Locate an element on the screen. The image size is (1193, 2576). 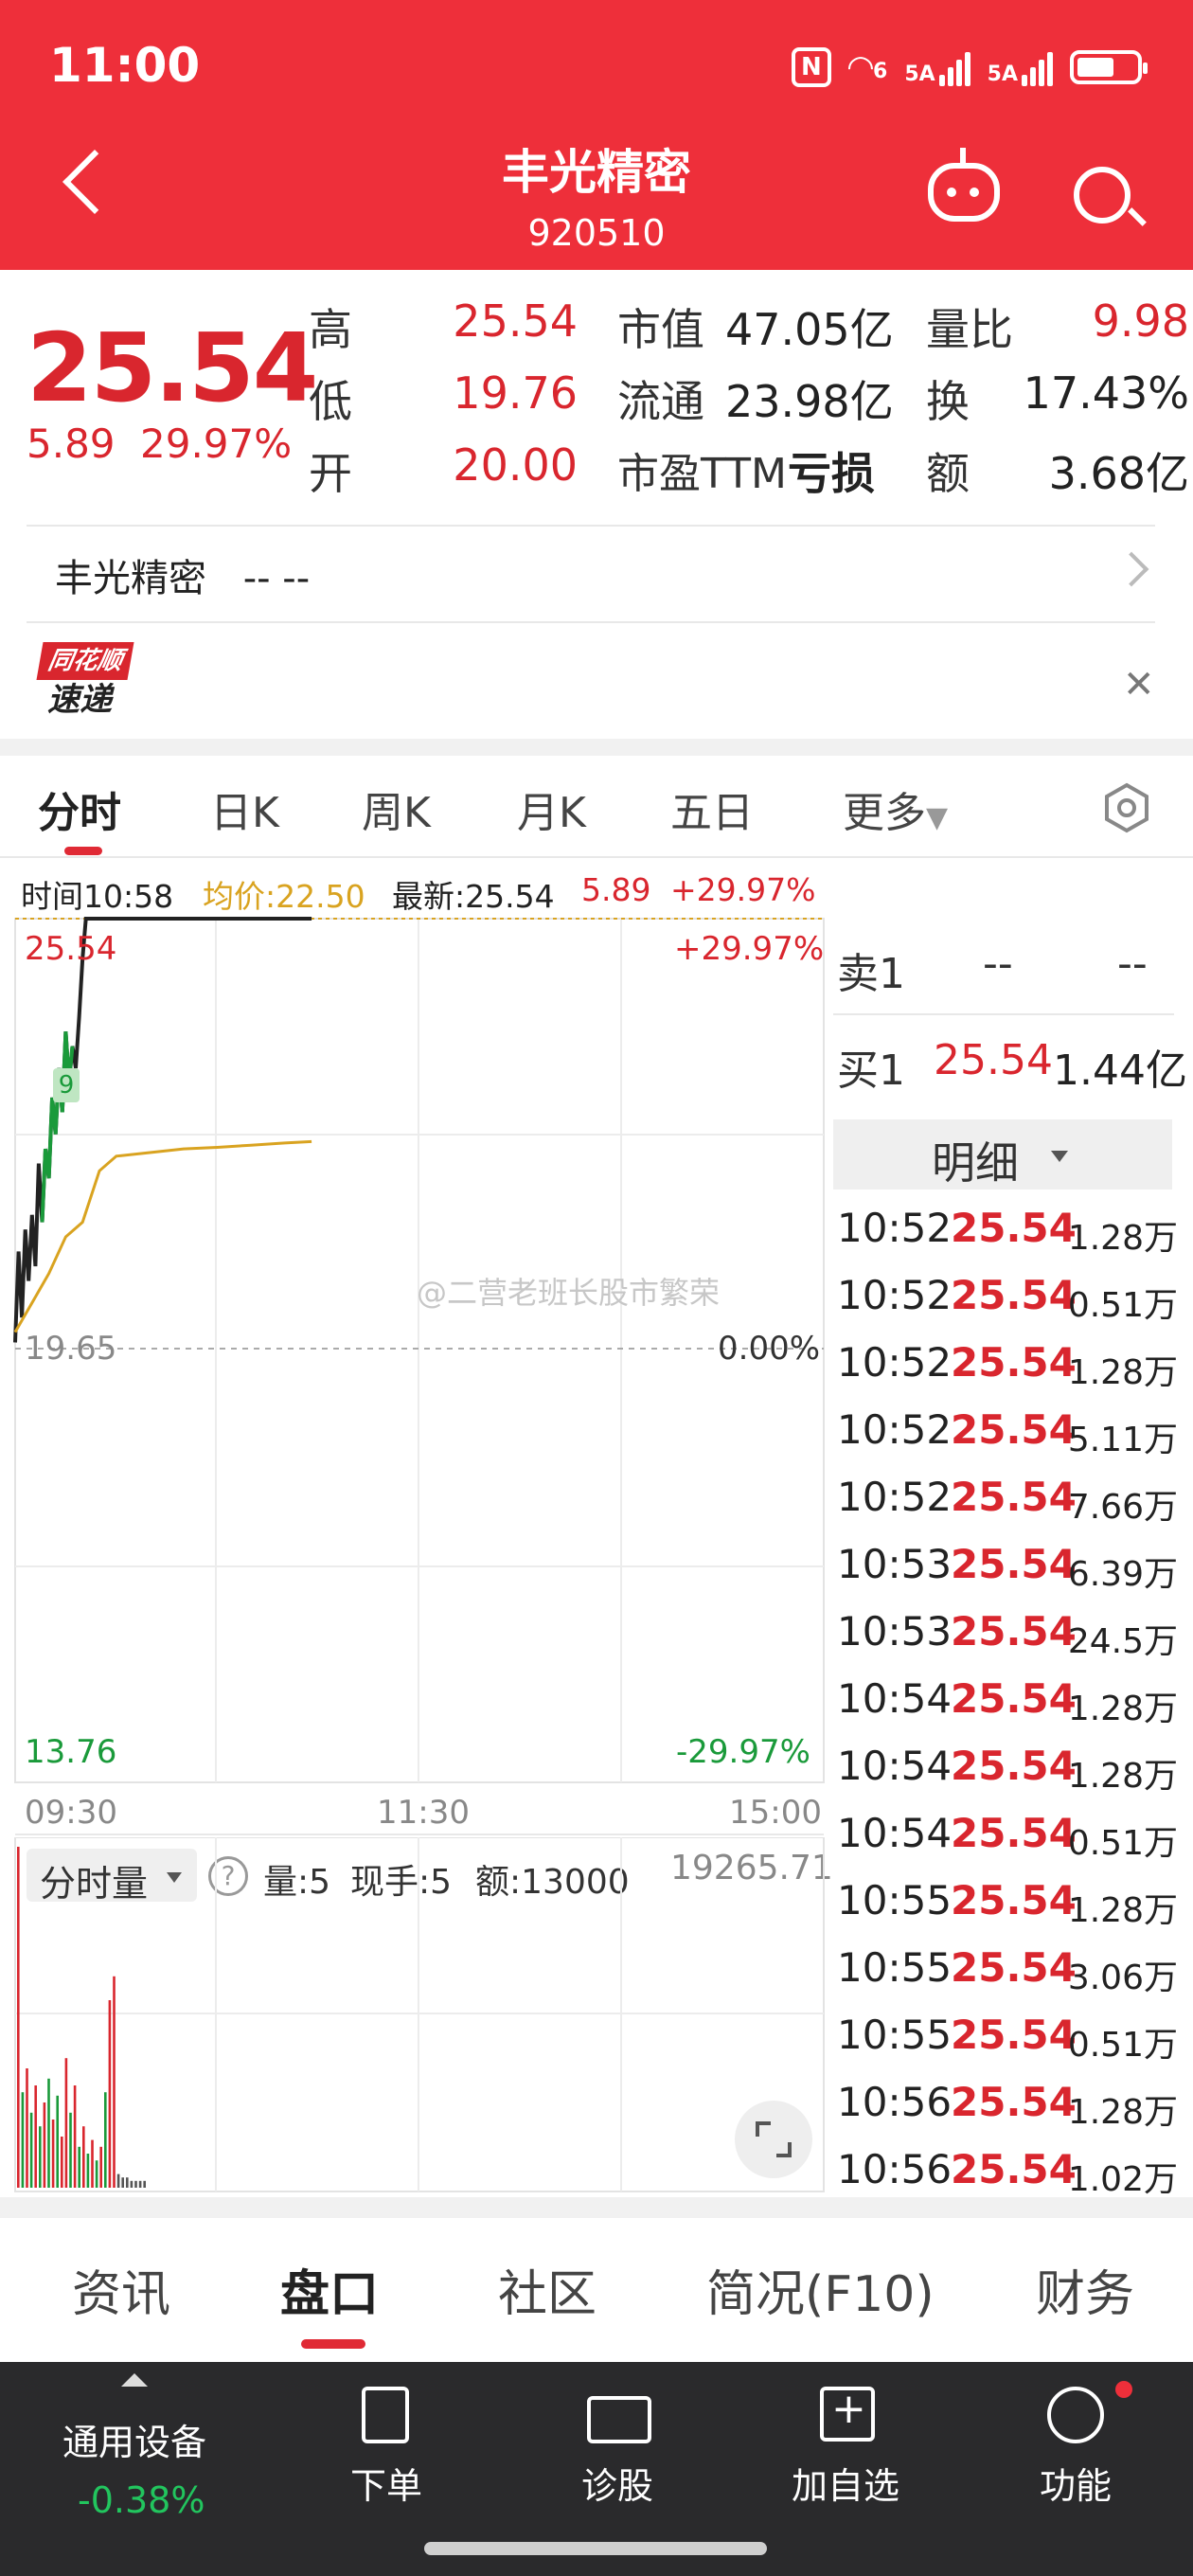
tick-row: 10:55 25.54 1.28万 is located at coordinates (1007, 1910).